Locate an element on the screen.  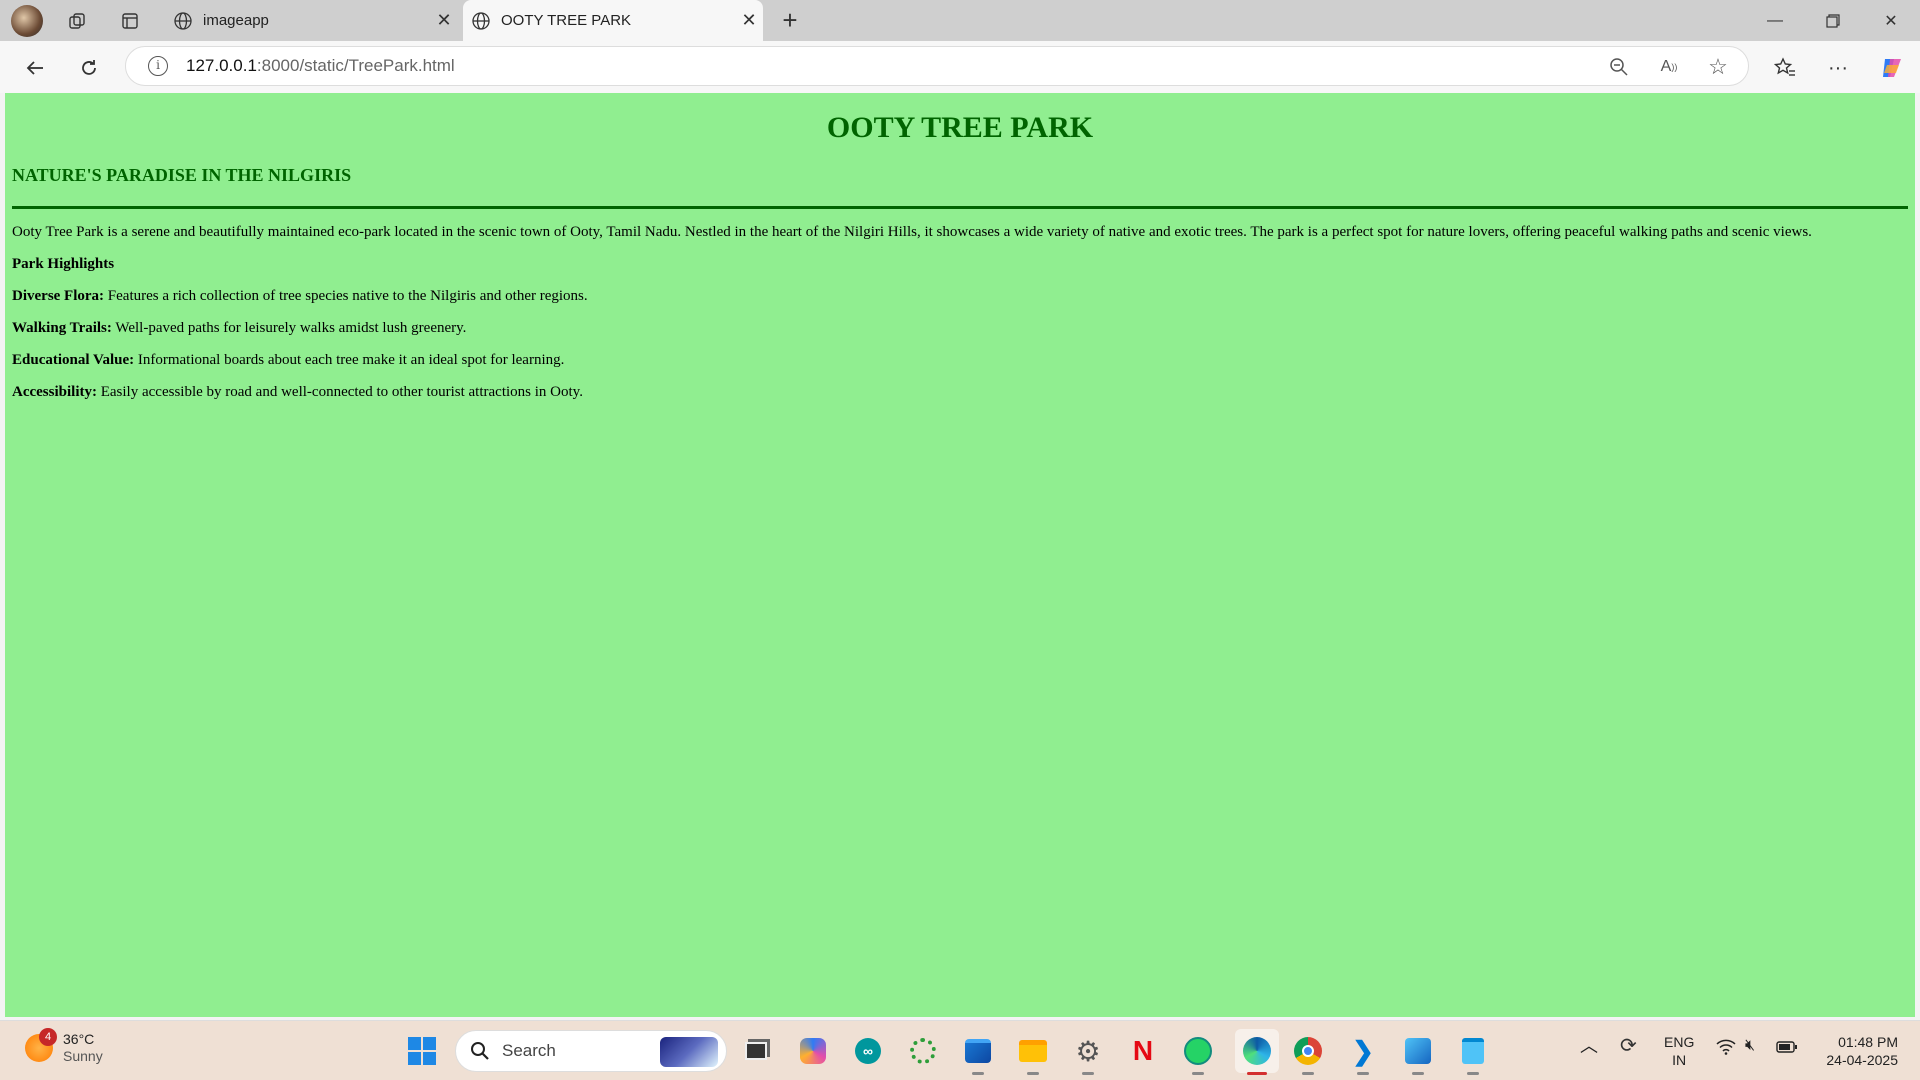
volume-muted-icon: 🔇︎ is located at coordinates (1750, 1046).